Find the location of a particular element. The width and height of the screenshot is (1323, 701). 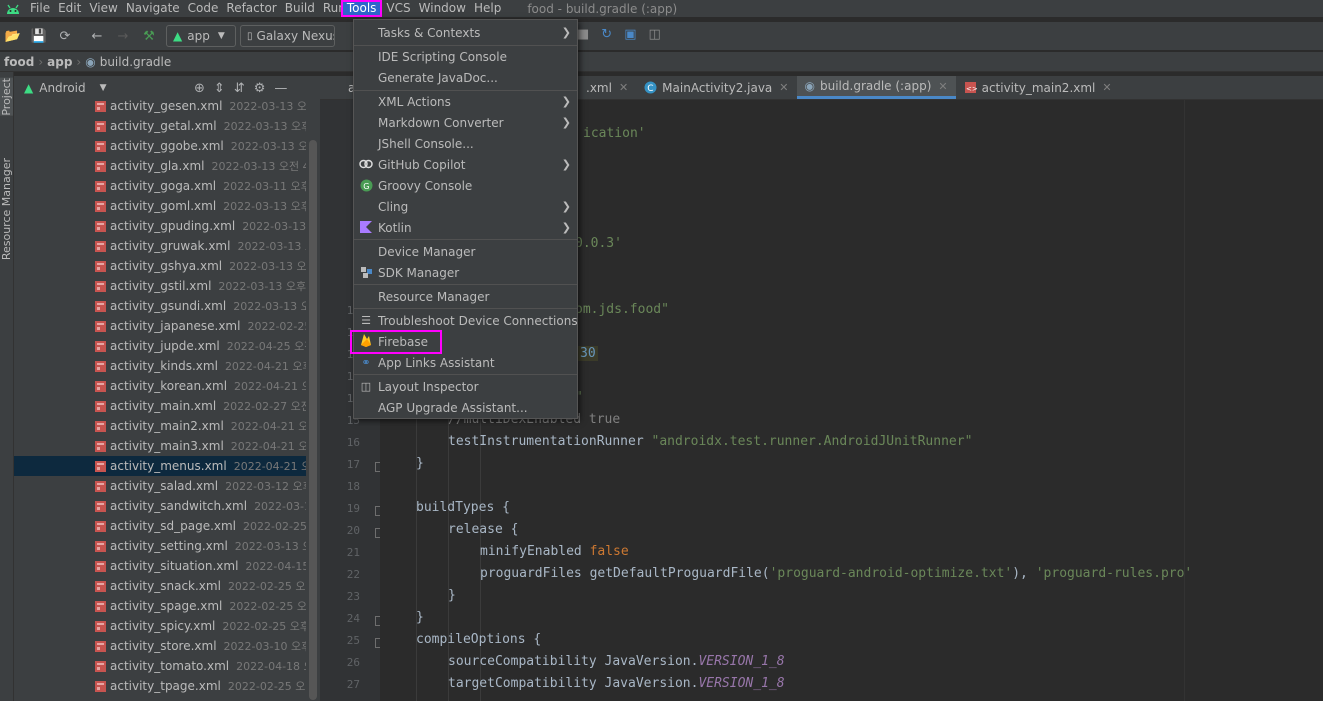

tab-mainactivity2: C MainActivity2.java ✕ is located at coordinates (716, 87).